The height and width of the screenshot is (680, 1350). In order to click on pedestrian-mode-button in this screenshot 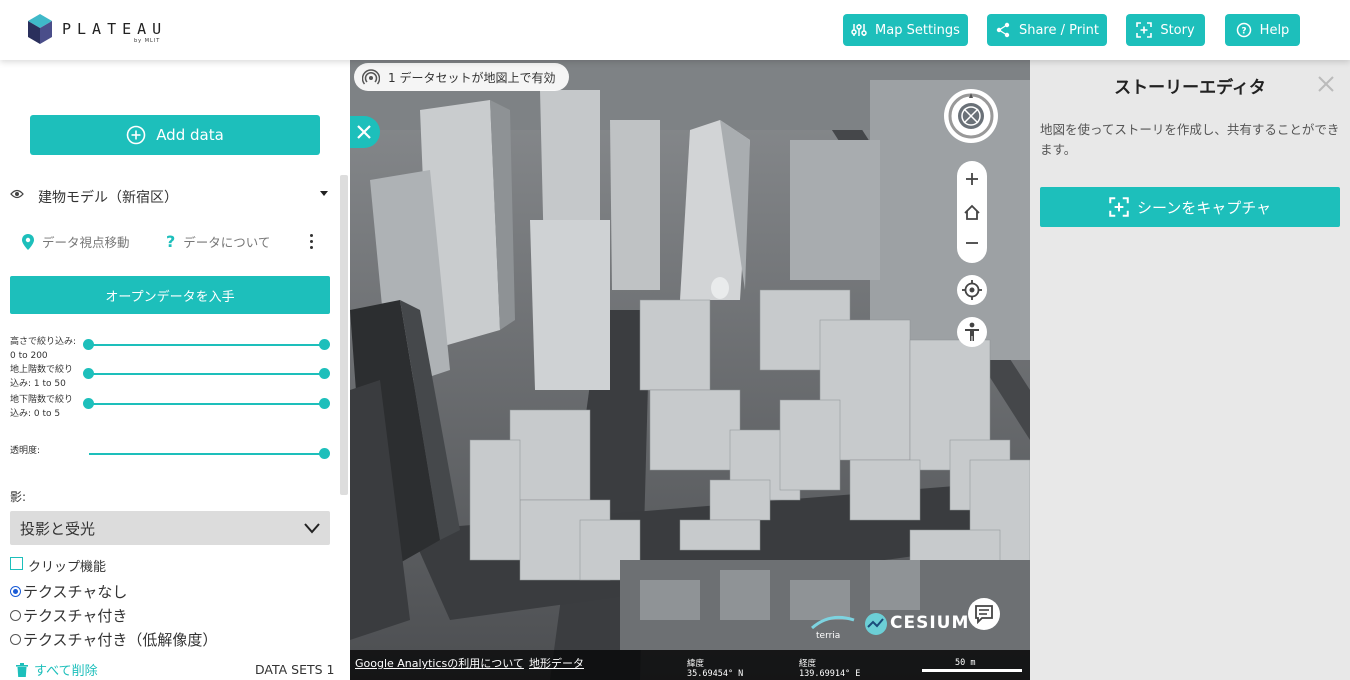, I will do `click(972, 332)`.